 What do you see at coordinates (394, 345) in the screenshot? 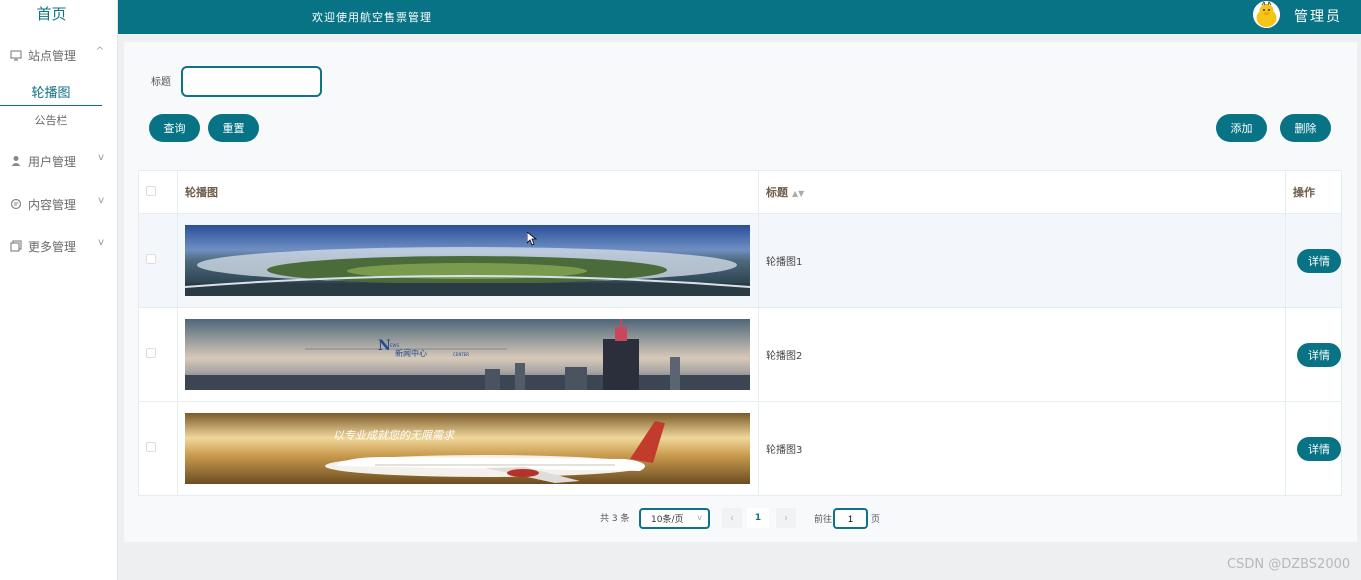
I see `news-ews-text: EWS` at bounding box center [394, 345].